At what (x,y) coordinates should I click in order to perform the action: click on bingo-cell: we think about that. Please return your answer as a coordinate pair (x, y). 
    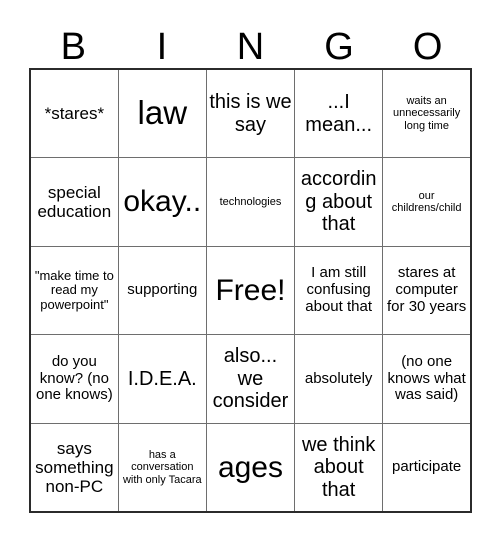
    Looking at the image, I should click on (339, 467).